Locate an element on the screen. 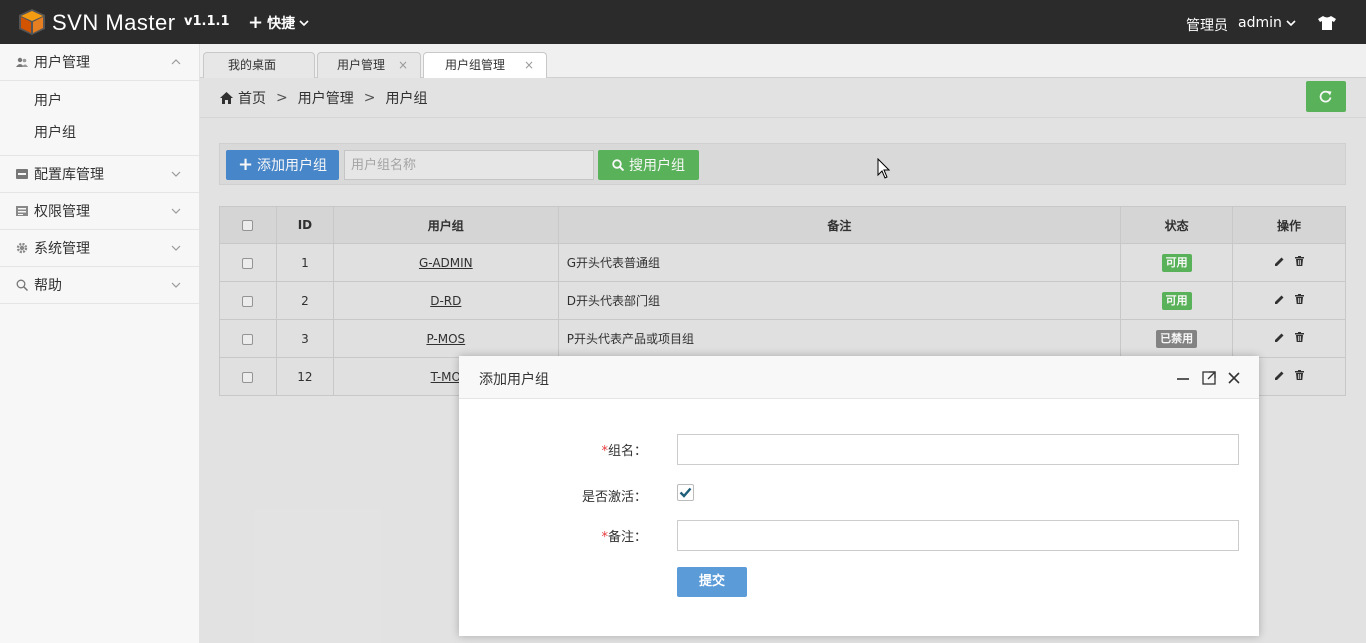 This screenshot has width=1366, height=643. sidebar-item-label: 配置库管理 is located at coordinates (69, 175).